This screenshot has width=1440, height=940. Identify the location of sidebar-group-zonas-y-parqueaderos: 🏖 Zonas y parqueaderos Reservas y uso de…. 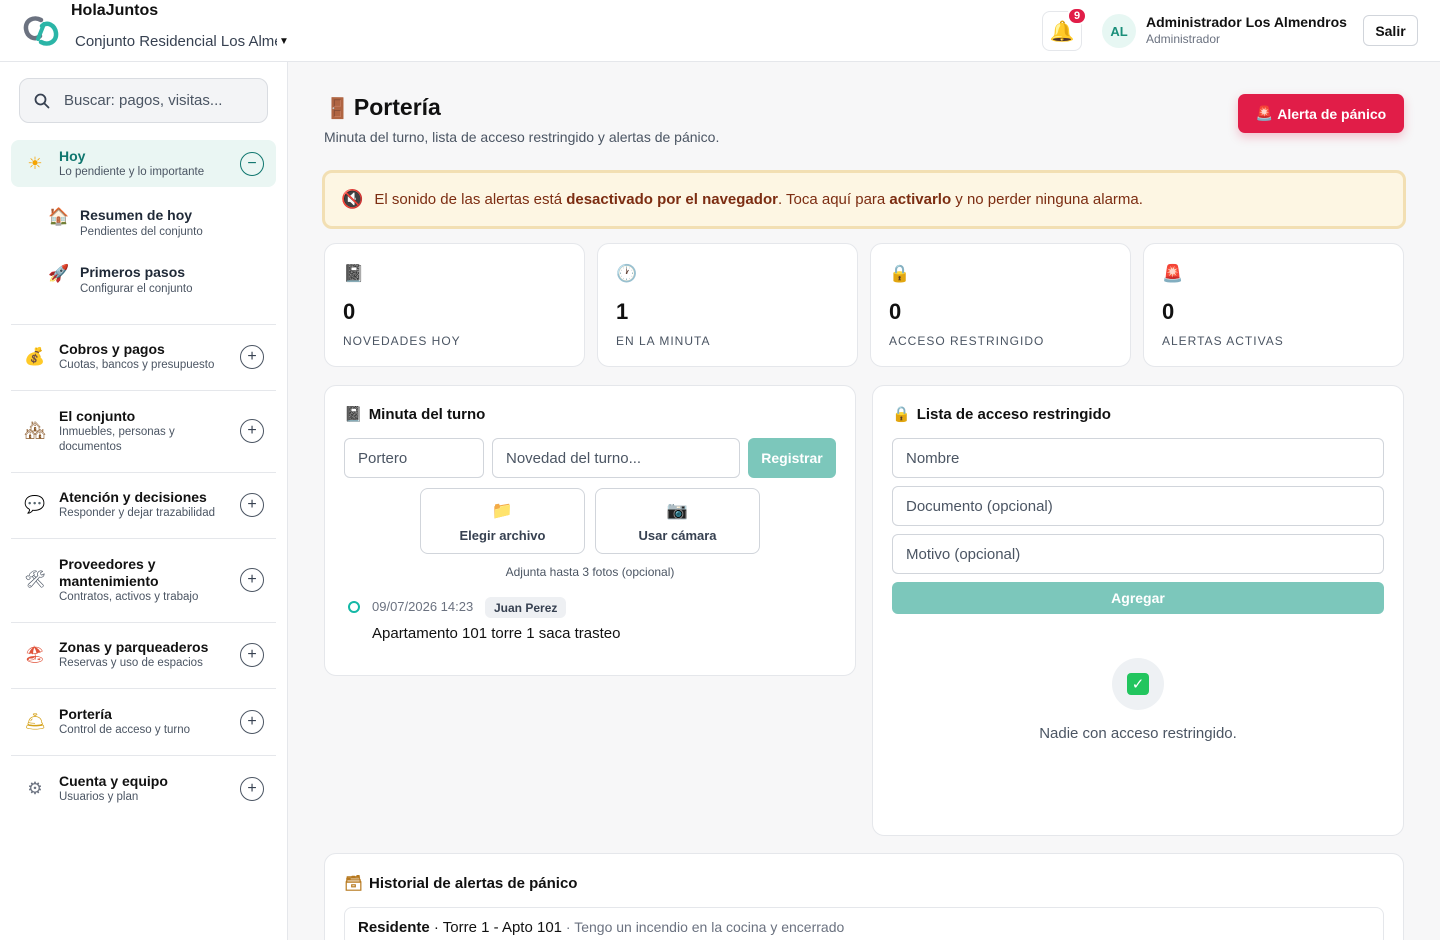
(143, 655).